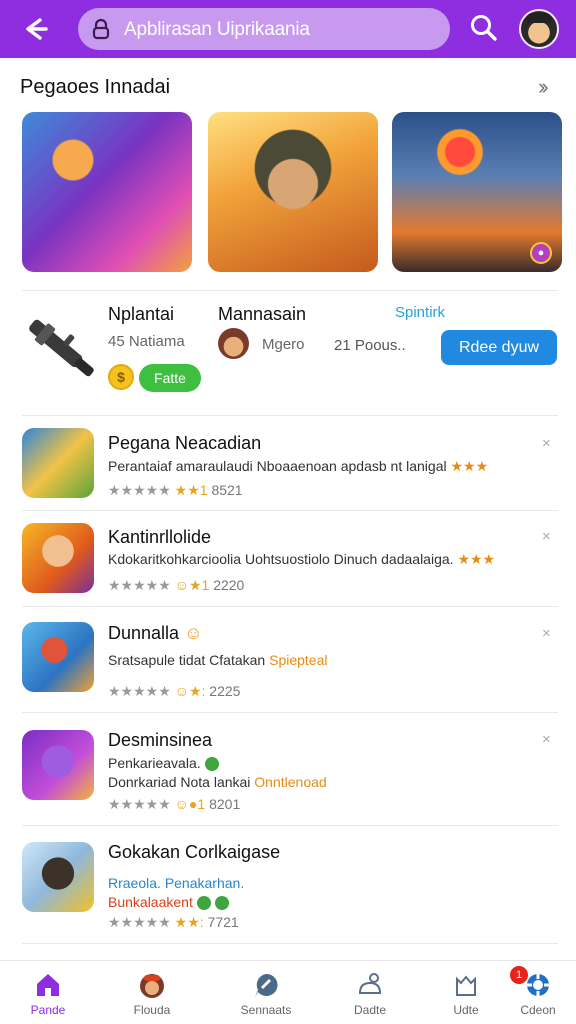 The width and height of the screenshot is (576, 1024). Describe the element at coordinates (175, 490) in the screenshot. I see `item-rating: ★★★★★ ★★1 8521` at that location.